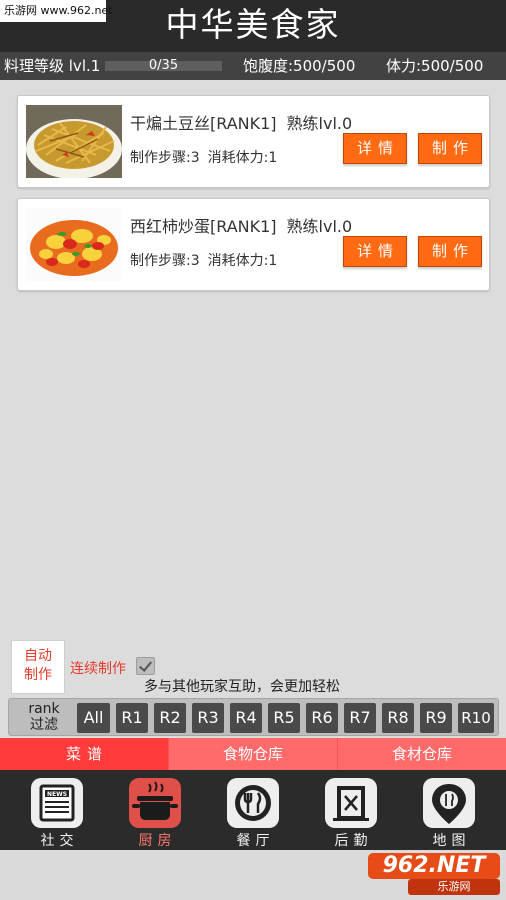  Describe the element at coordinates (84, 754) in the screenshot. I see `tab-recipes: 菜谱` at that location.